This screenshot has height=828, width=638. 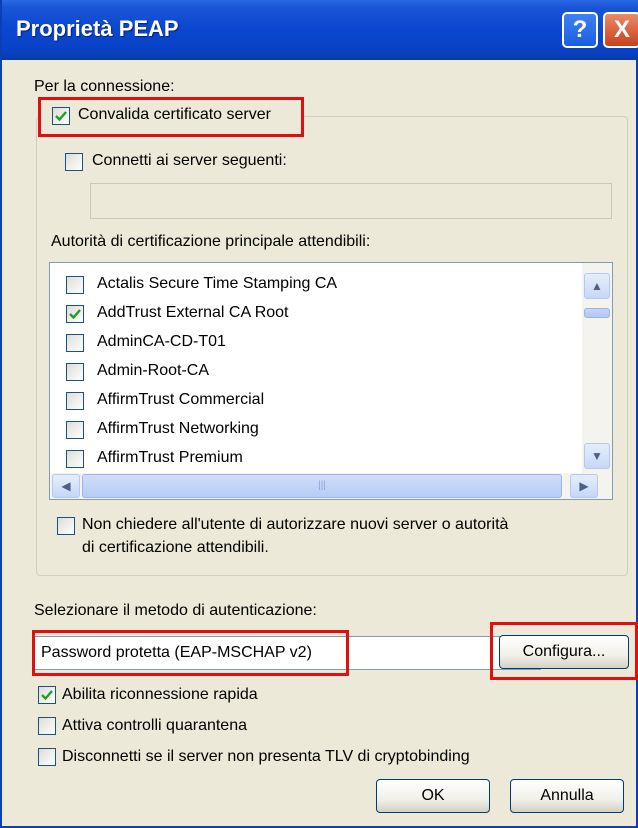 What do you see at coordinates (567, 796) in the screenshot?
I see `cancel-button: Annulla` at bounding box center [567, 796].